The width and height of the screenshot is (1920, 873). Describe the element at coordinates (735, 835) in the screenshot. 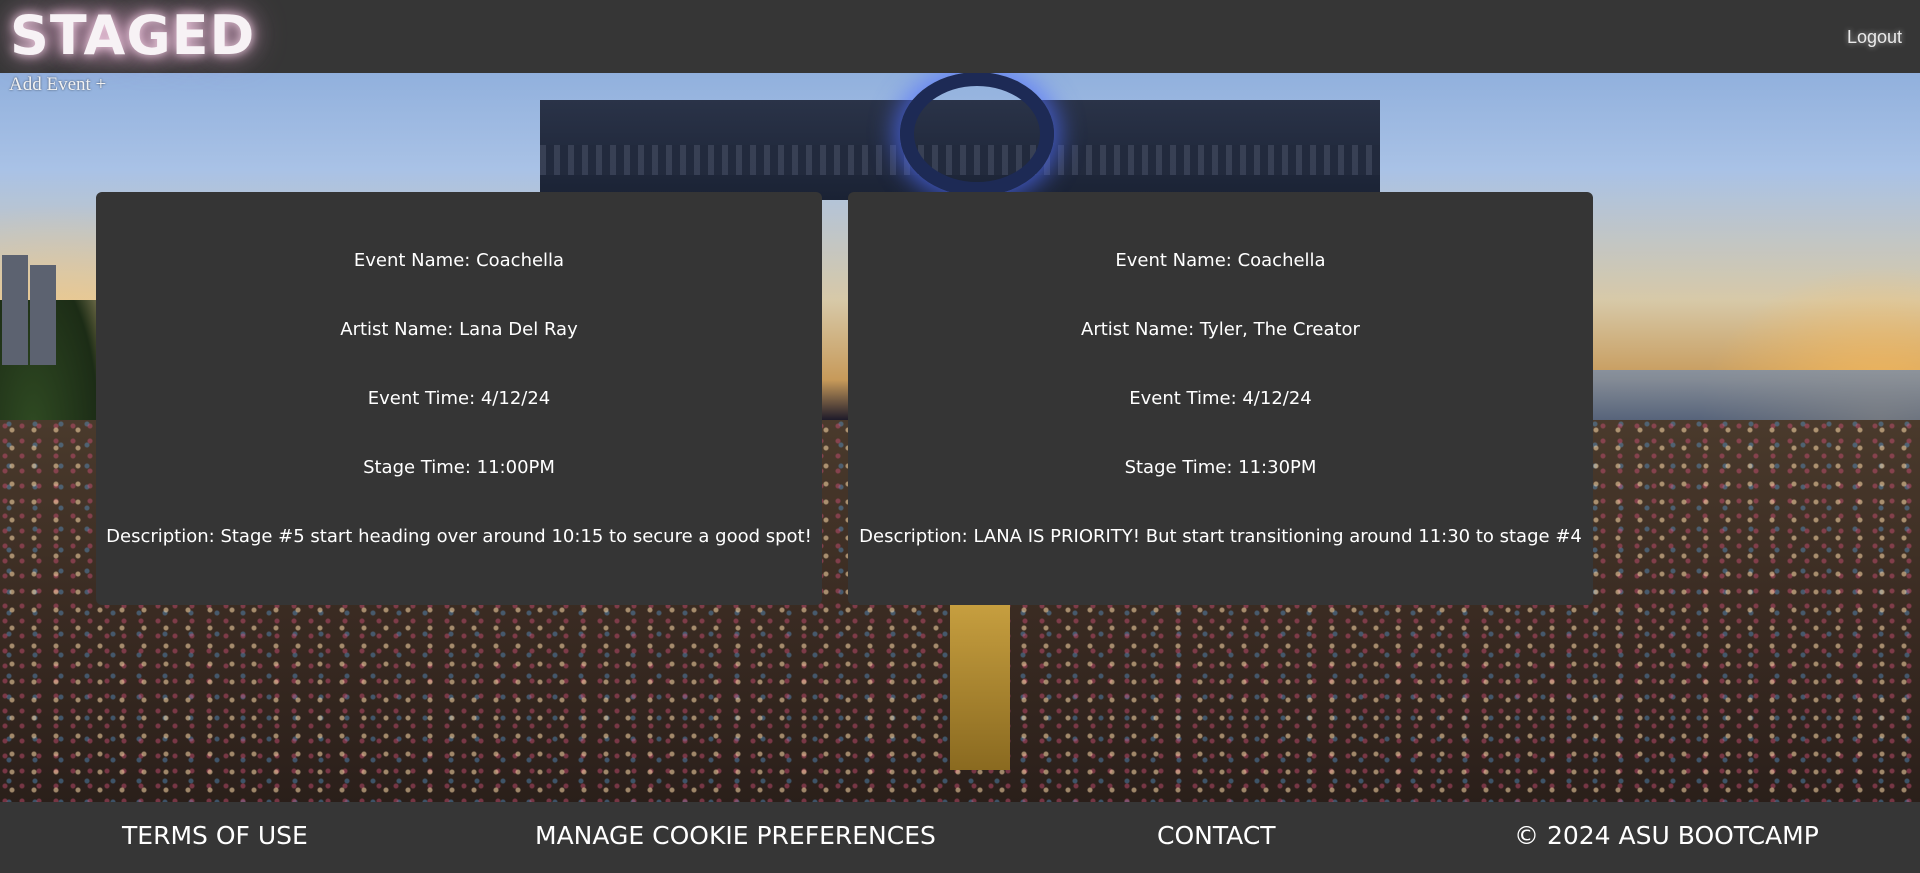

I see `cookie-preferences-link: MANAGE COOKIE PREFERENCES` at that location.